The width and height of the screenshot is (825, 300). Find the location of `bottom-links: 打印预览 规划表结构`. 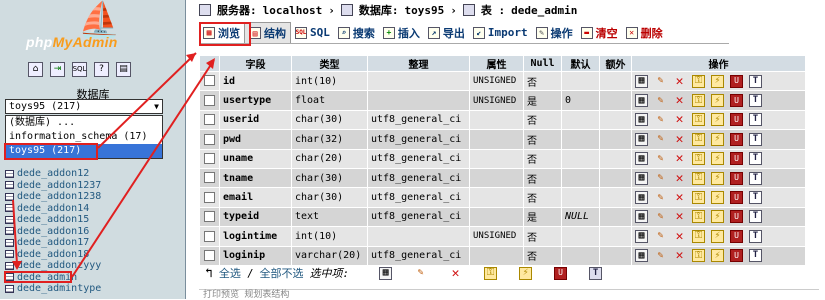

bottom-links: 打印预览 规划表结构 is located at coordinates (509, 294).